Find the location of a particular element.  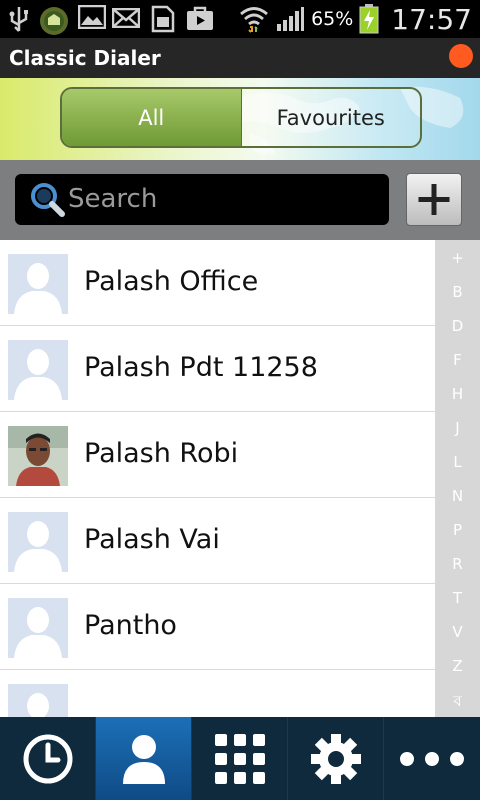

search-row is located at coordinates (240, 200).